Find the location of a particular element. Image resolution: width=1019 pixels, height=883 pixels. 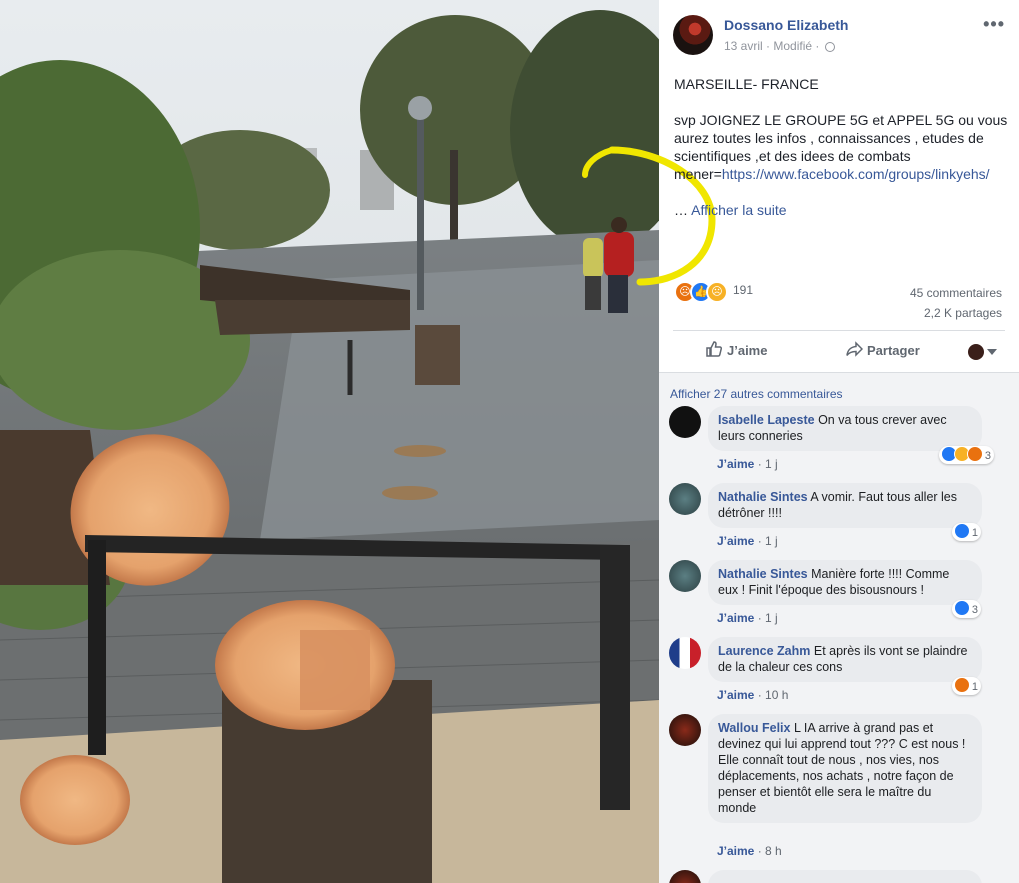

comment-footer: J’aime · 8 h is located at coordinates (749, 851).